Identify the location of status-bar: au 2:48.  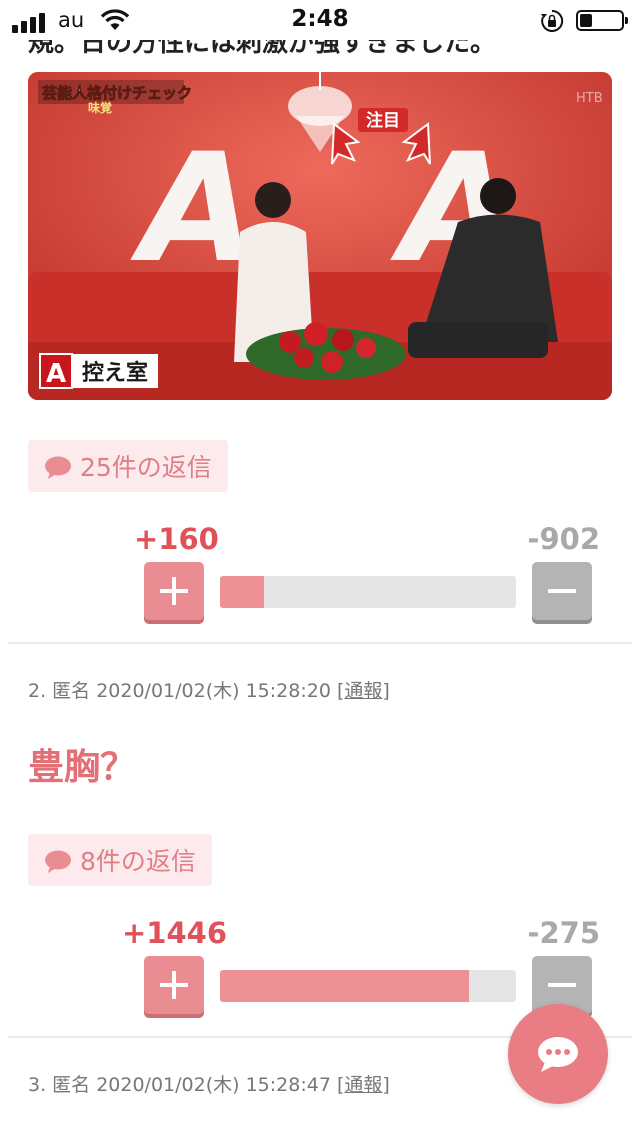
(320, 20).